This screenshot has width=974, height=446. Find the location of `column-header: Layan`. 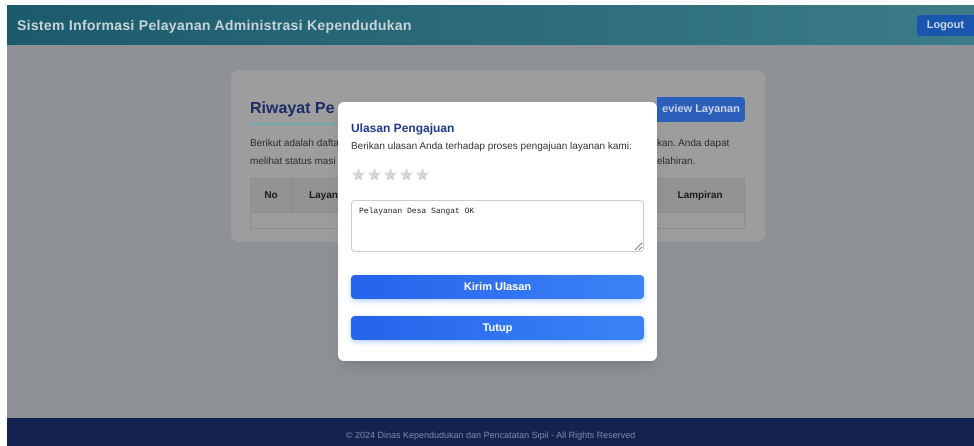

column-header: Layan is located at coordinates (323, 196).